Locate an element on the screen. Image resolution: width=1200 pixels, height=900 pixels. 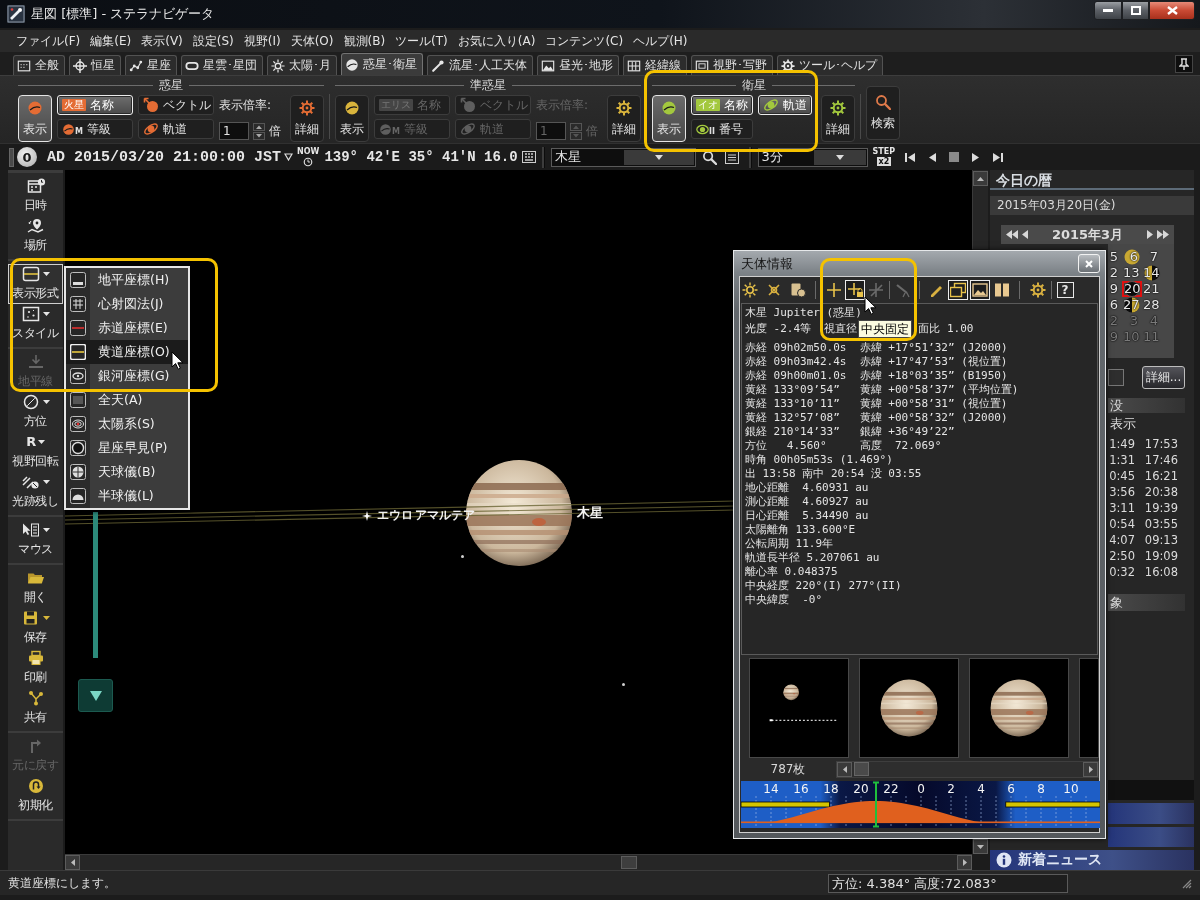
combo-field is located at coordinates (1116, 377).